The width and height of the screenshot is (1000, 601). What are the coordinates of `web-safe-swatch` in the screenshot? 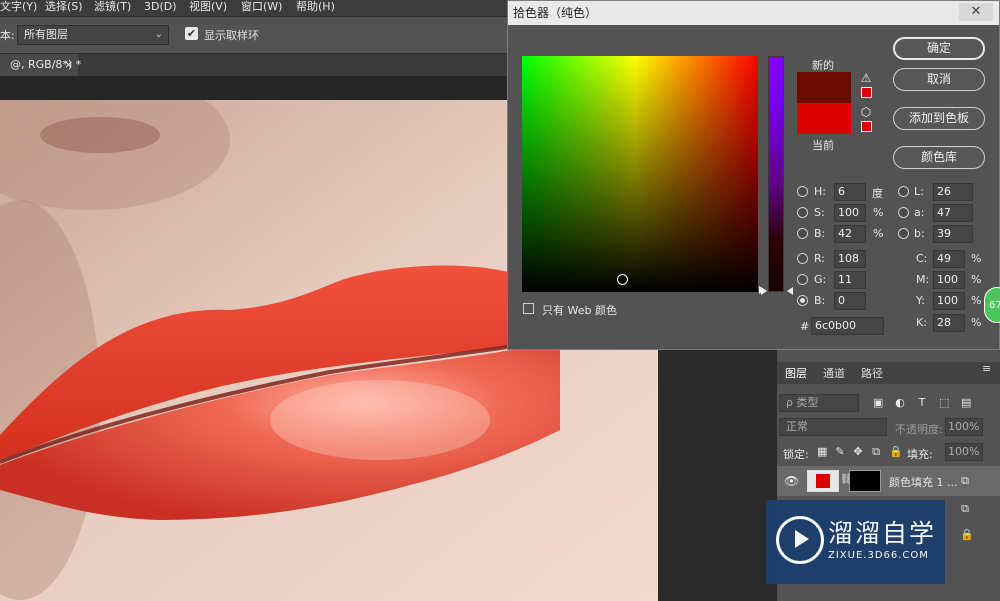 It's located at (866, 126).